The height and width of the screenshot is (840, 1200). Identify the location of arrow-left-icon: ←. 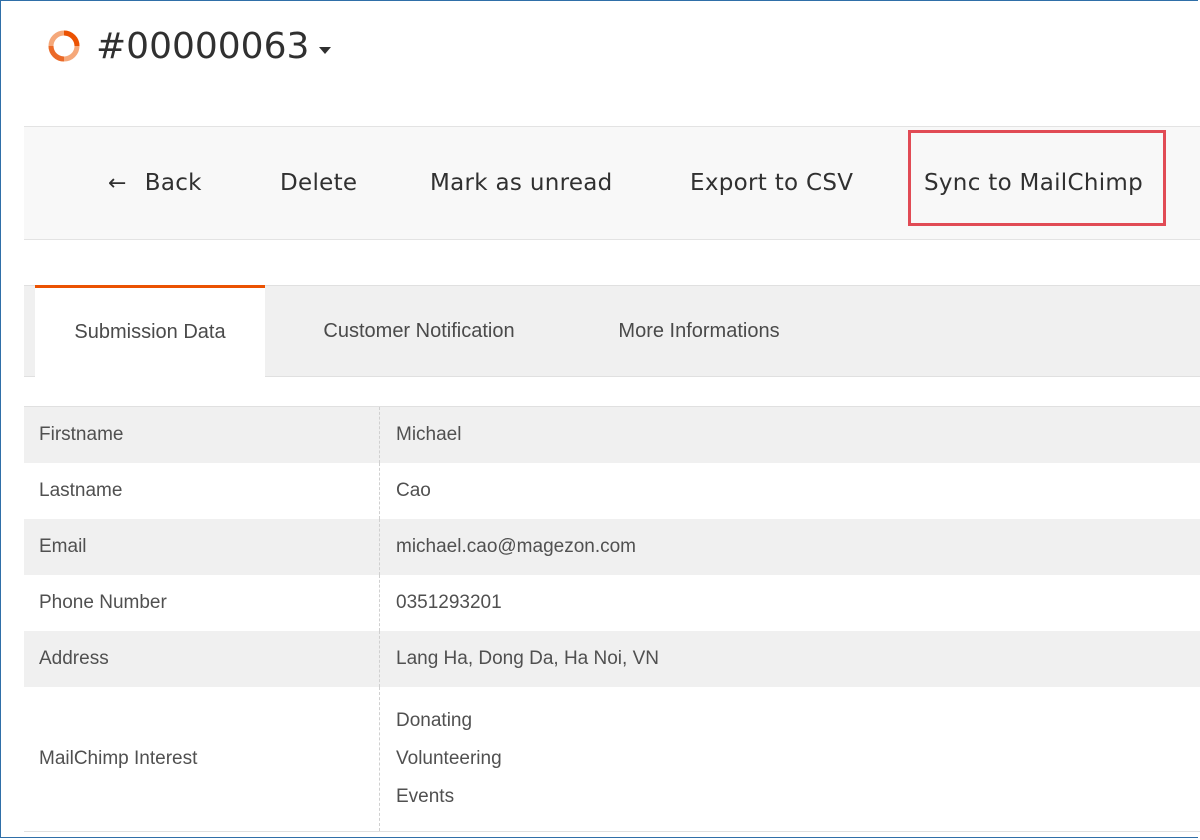
(117, 183).